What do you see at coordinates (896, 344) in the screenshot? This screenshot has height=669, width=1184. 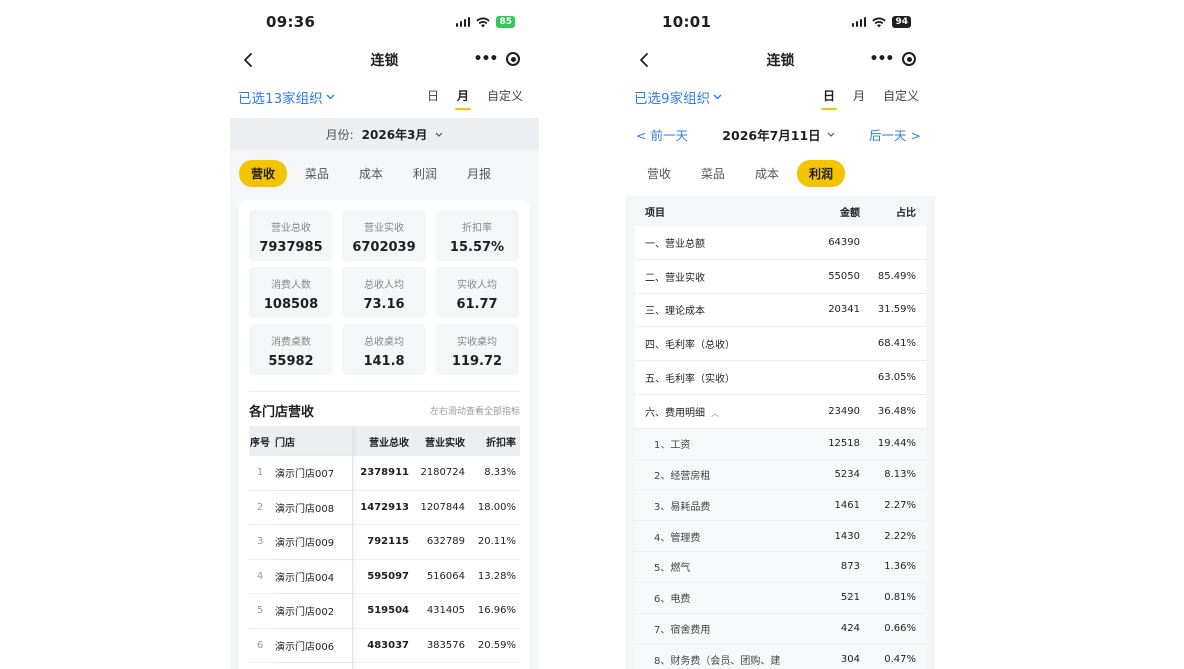 I see `row-pct: 68.41%` at bounding box center [896, 344].